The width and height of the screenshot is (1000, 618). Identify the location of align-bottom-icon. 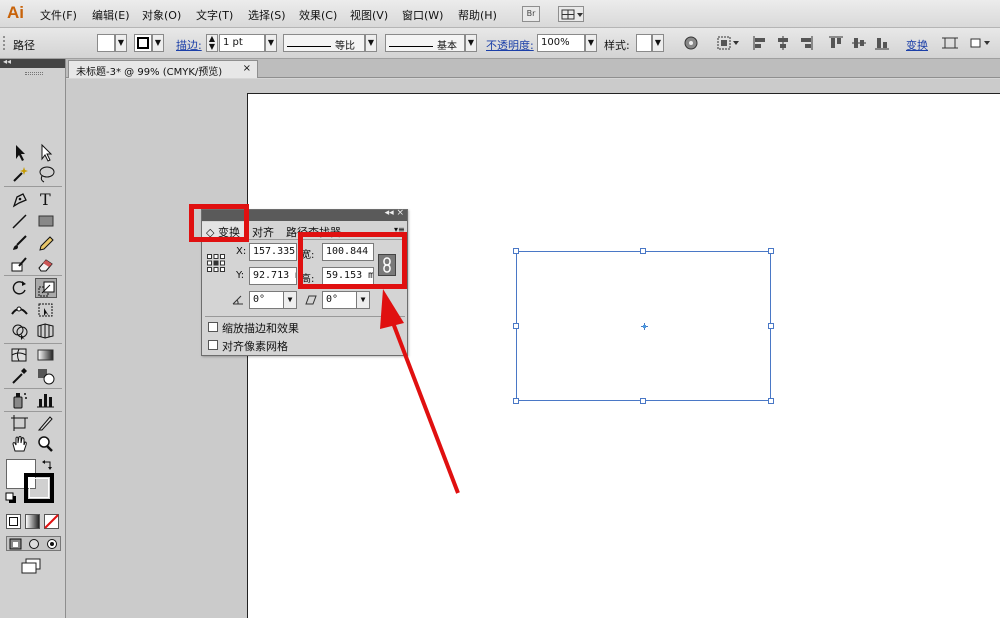
(882, 43).